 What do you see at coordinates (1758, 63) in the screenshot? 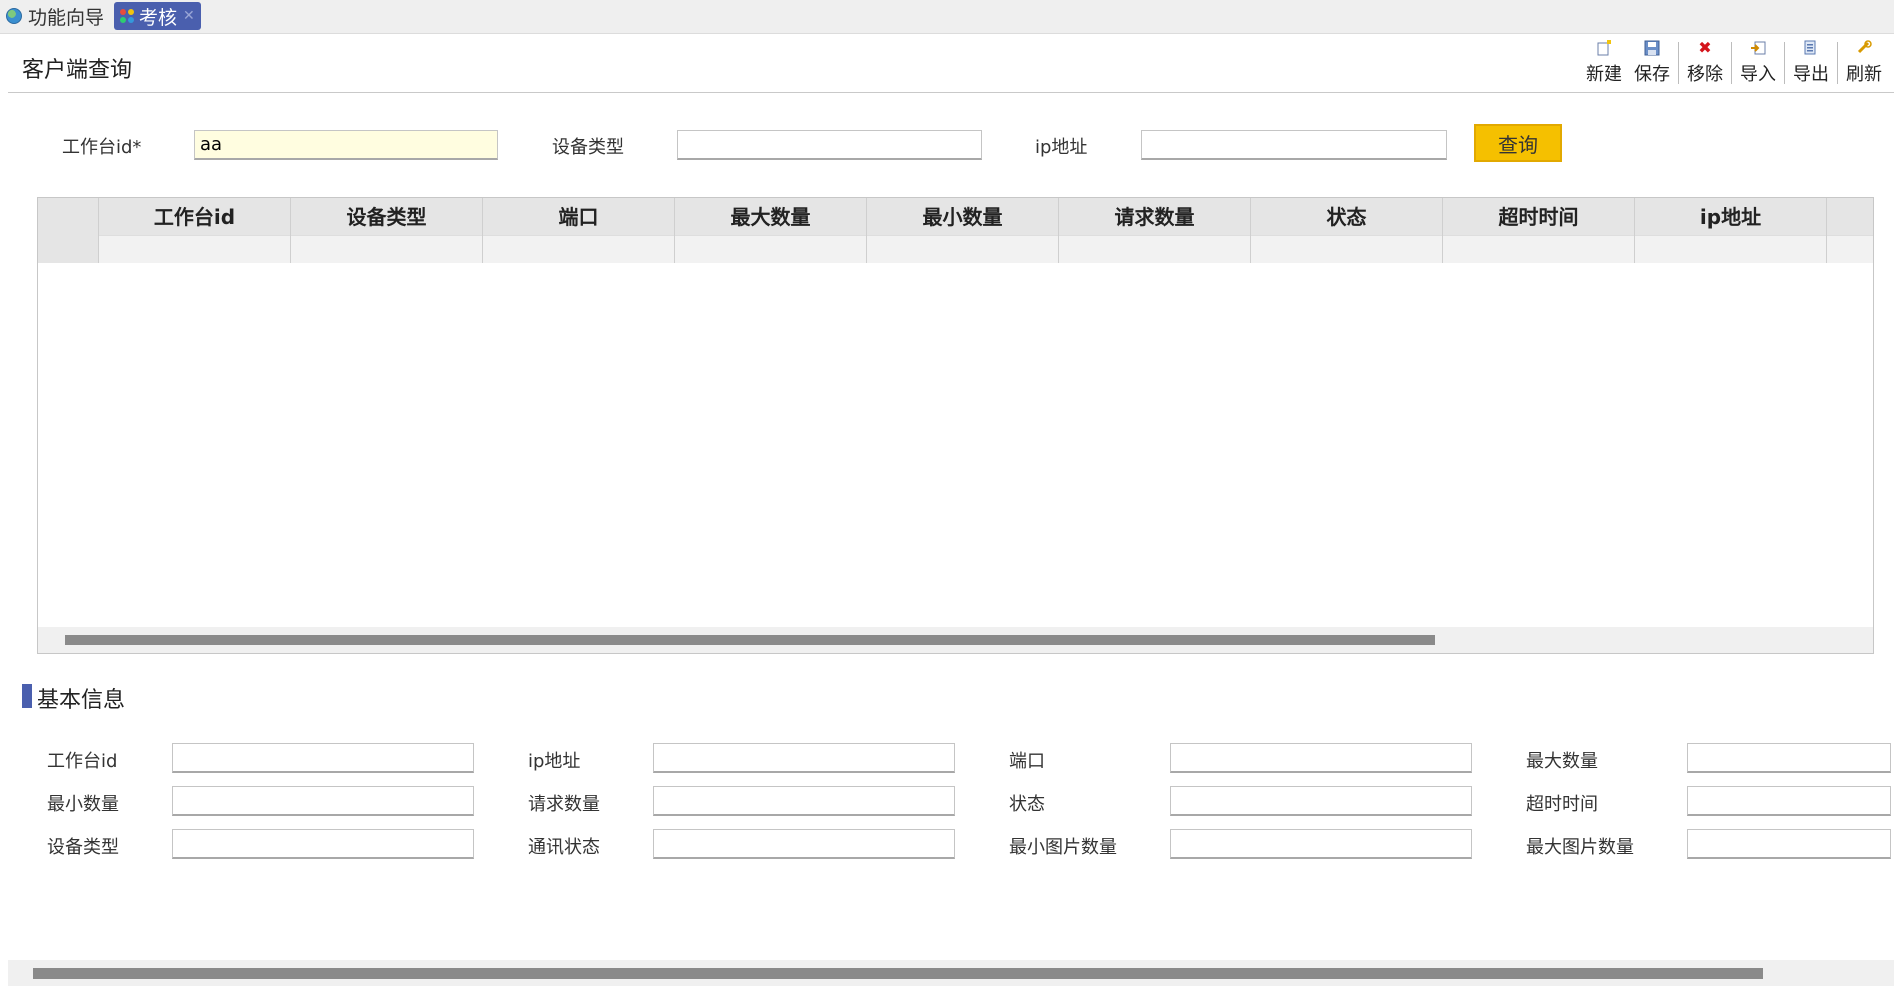
I see `import-button: 导入` at bounding box center [1758, 63].